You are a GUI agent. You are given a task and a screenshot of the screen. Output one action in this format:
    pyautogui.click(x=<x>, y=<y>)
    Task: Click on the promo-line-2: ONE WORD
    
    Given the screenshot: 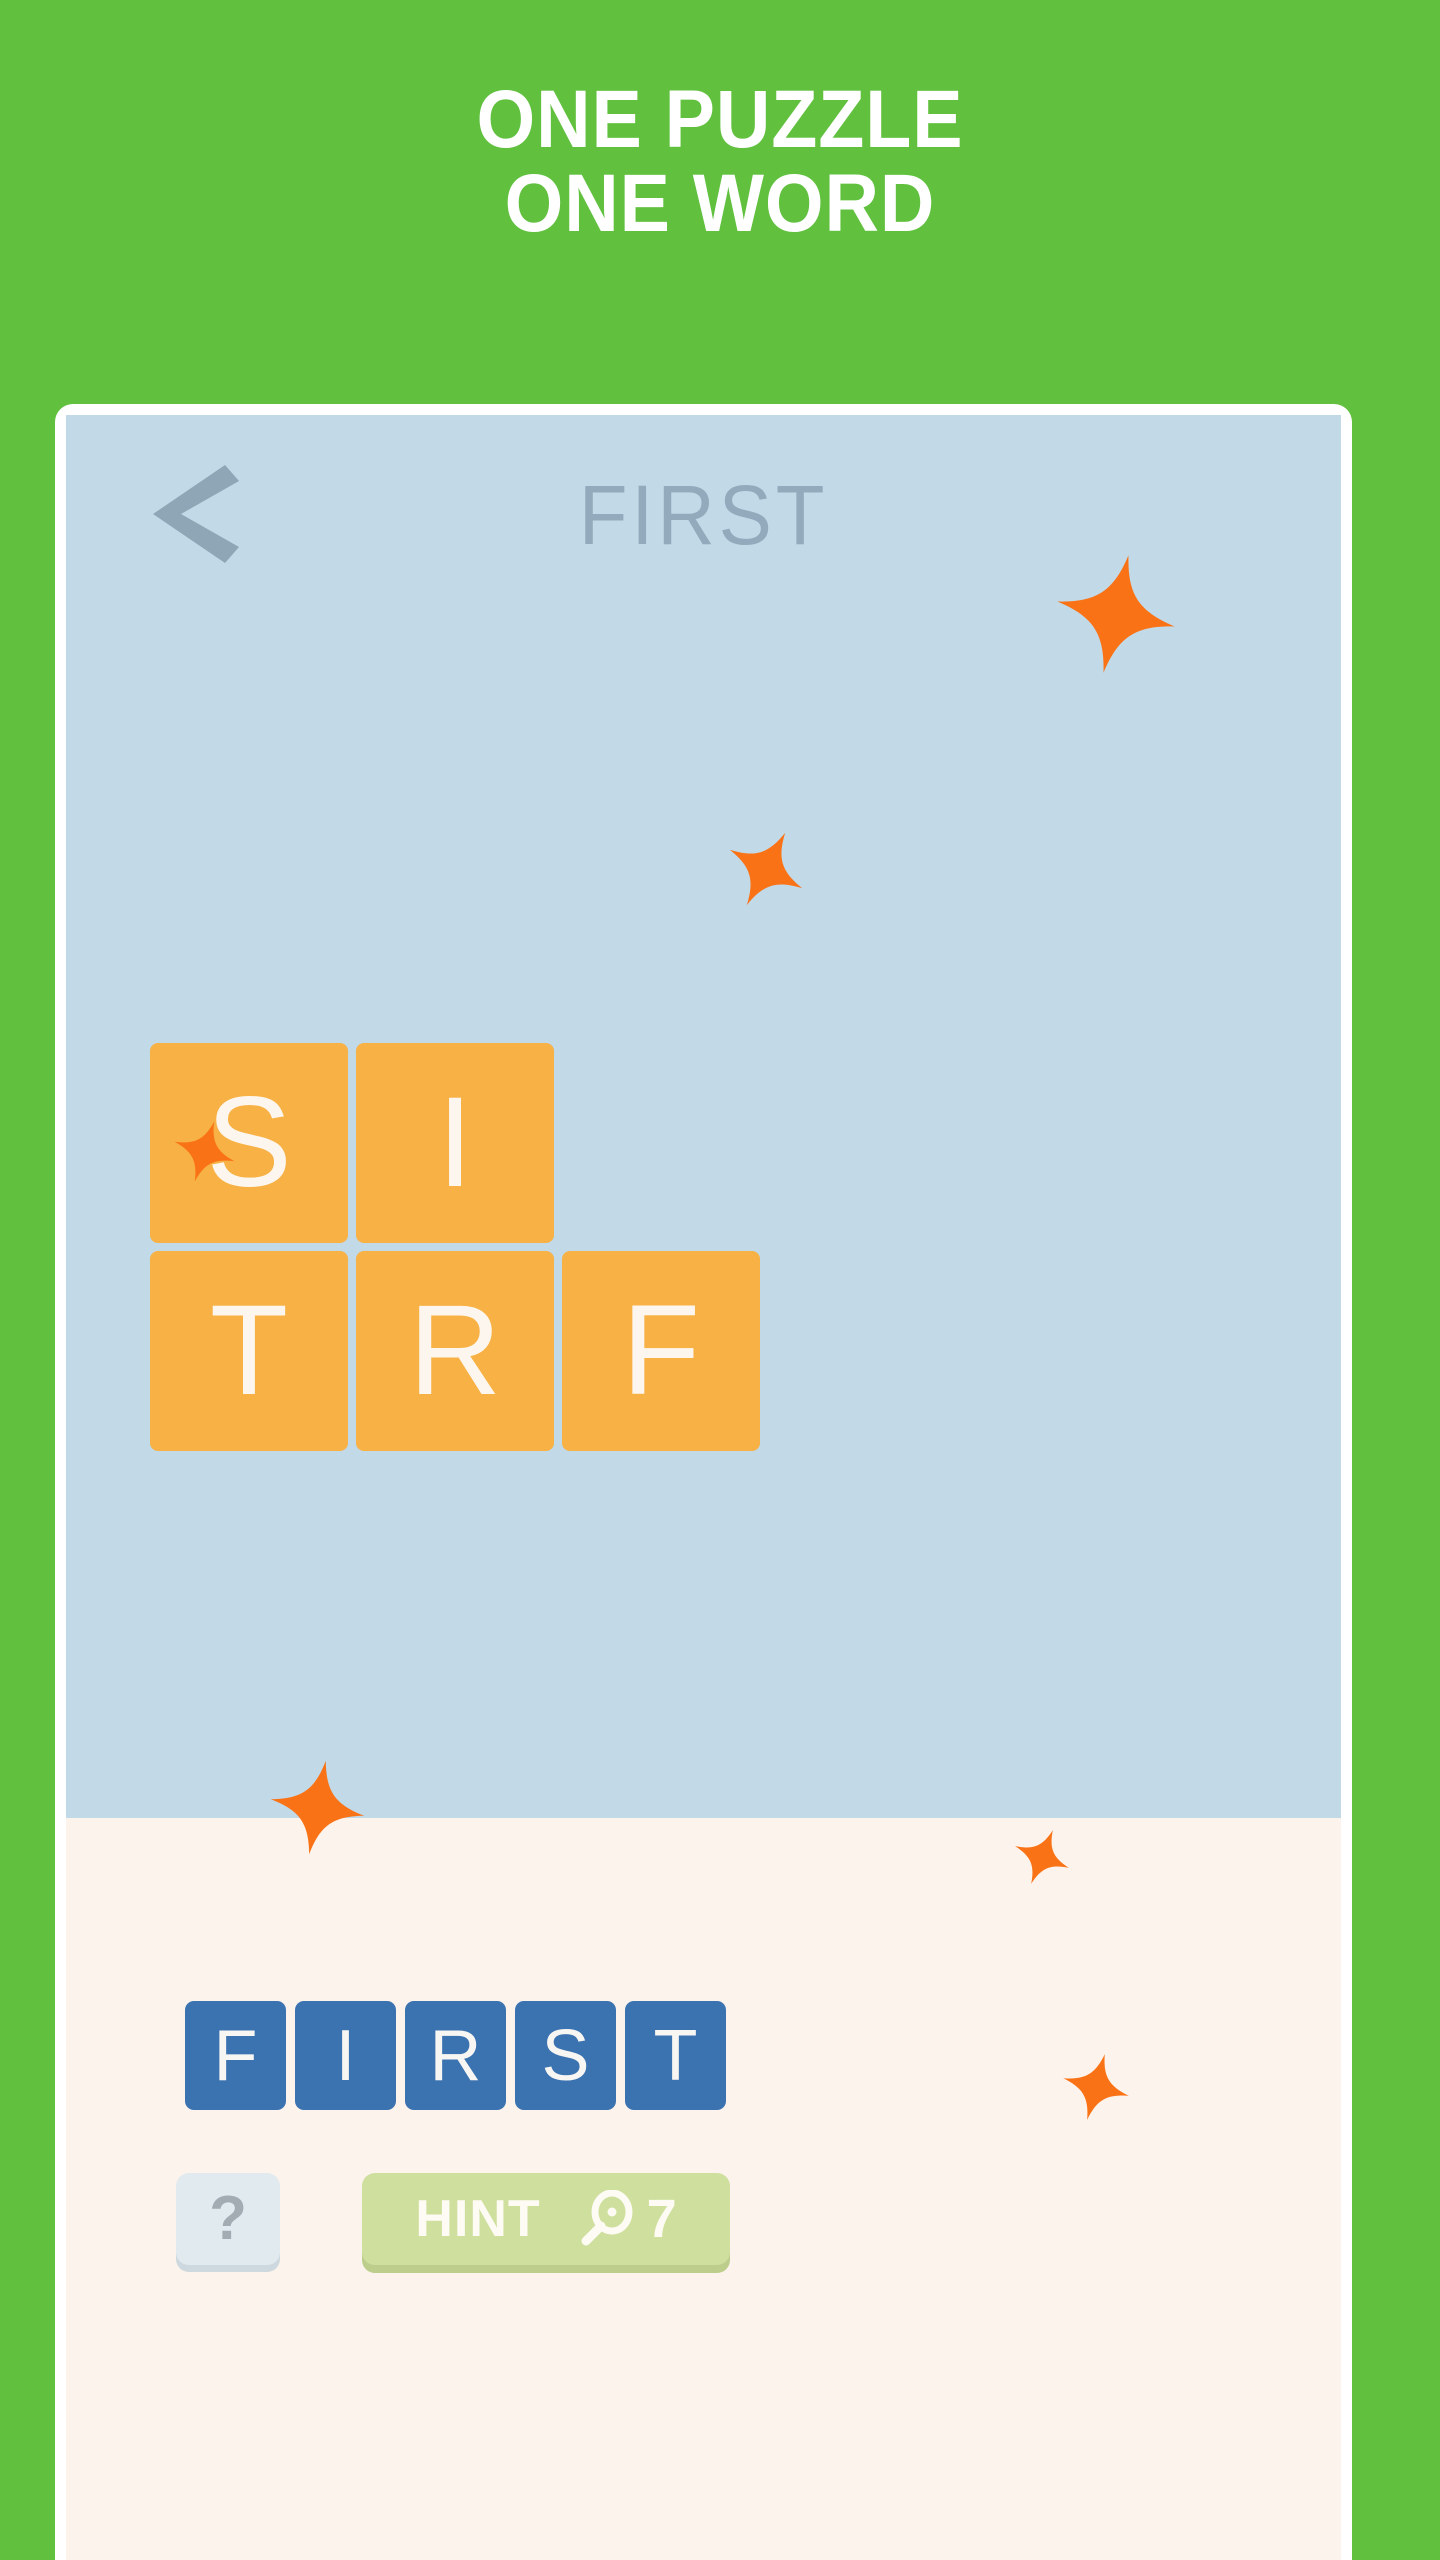 What is the action you would take?
    pyautogui.click(x=720, y=203)
    